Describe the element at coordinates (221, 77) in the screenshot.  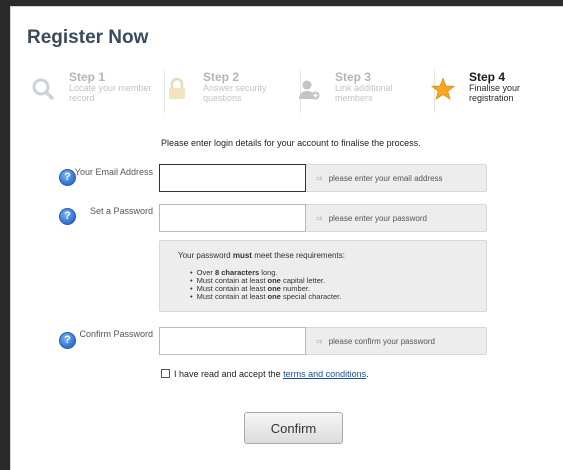
I see `step-label: Step 2` at that location.